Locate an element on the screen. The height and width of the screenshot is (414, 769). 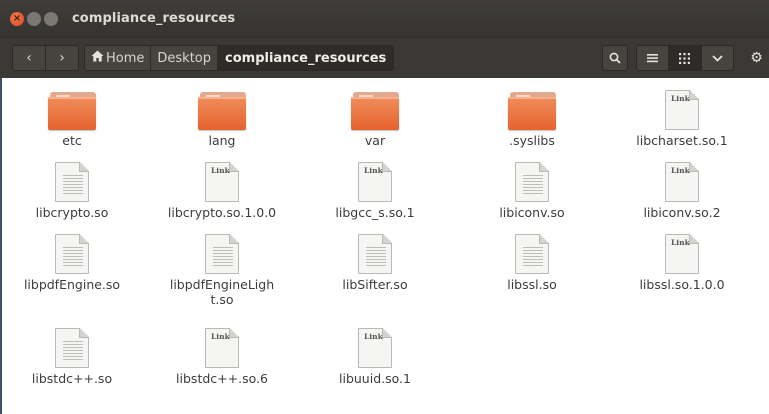
breadcrumb-current: compliance_resources is located at coordinates (306, 58).